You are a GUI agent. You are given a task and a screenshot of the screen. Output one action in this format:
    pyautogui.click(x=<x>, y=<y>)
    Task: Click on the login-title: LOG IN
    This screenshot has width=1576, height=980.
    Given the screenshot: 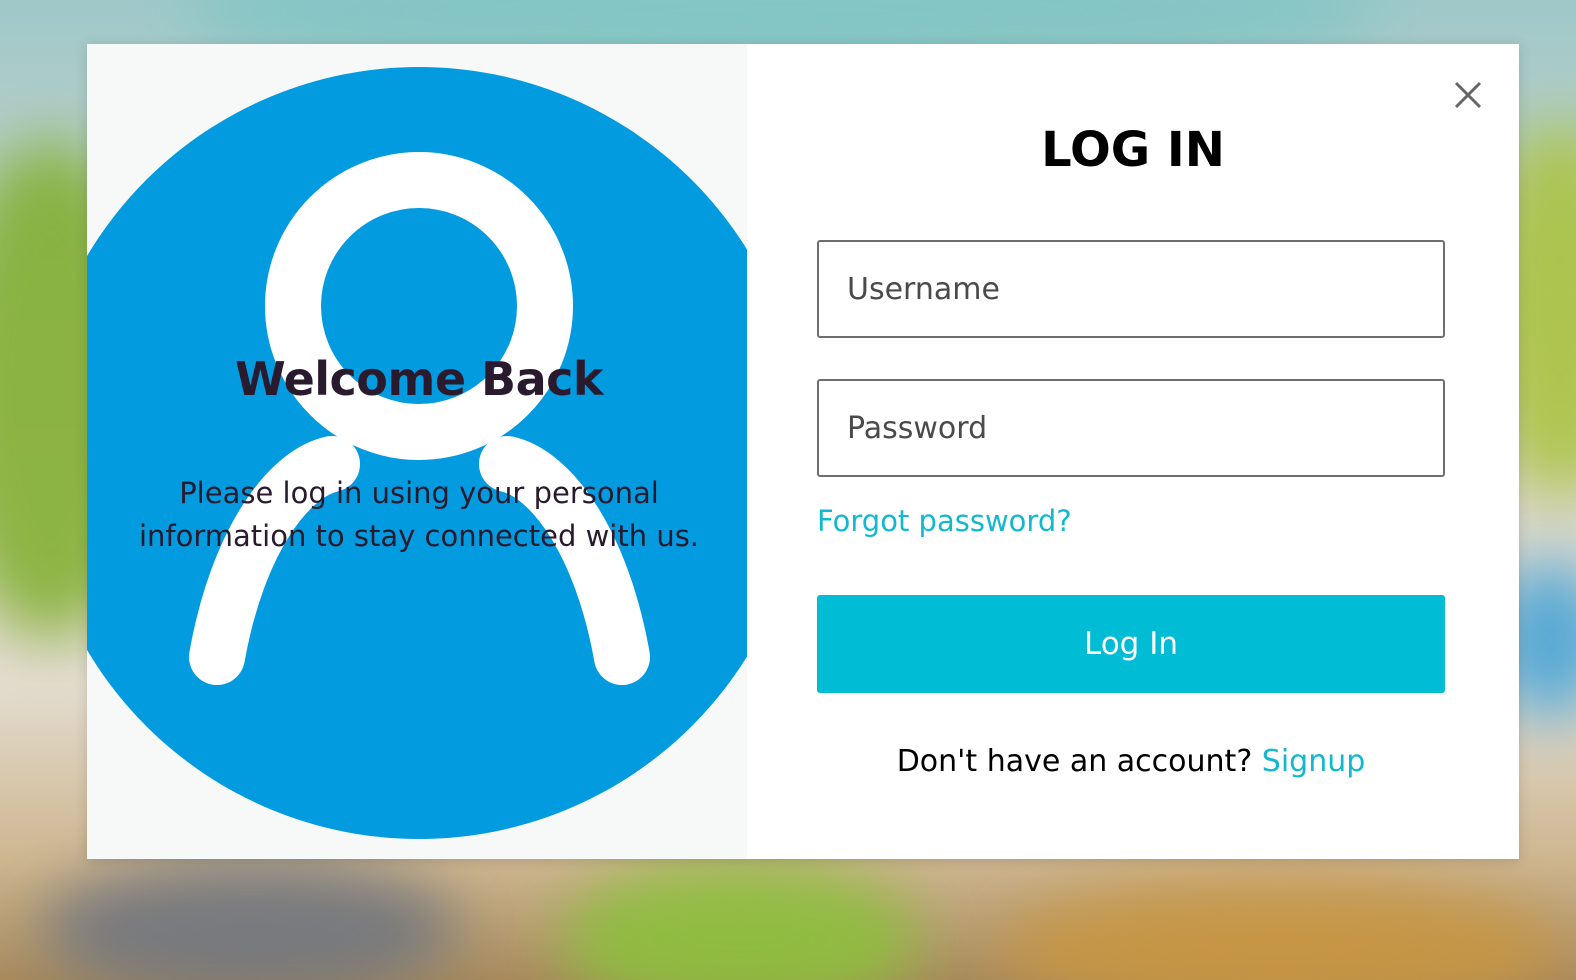 What is the action you would take?
    pyautogui.click(x=1133, y=150)
    